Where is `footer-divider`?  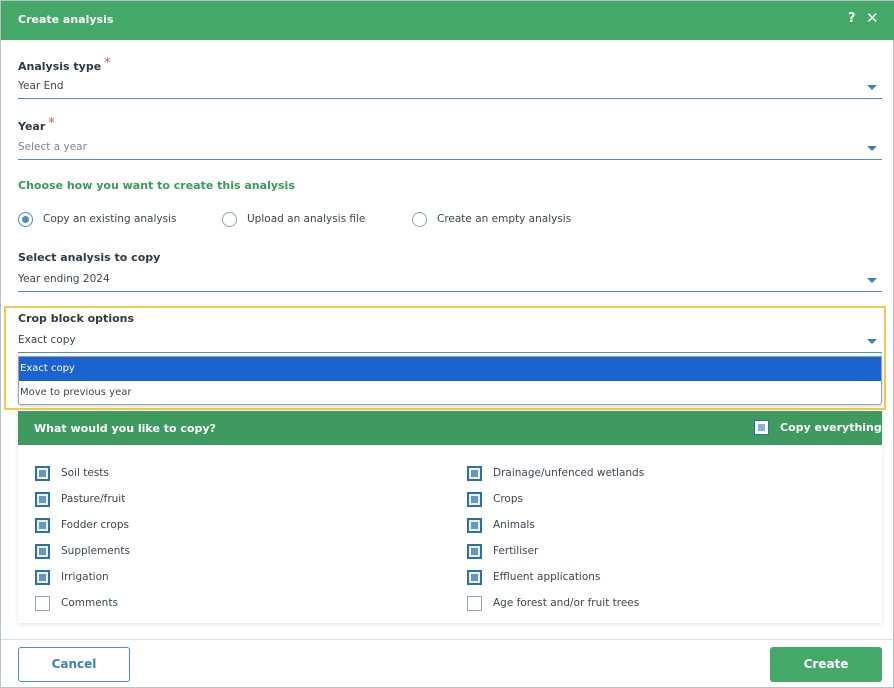
footer-divider is located at coordinates (447, 639).